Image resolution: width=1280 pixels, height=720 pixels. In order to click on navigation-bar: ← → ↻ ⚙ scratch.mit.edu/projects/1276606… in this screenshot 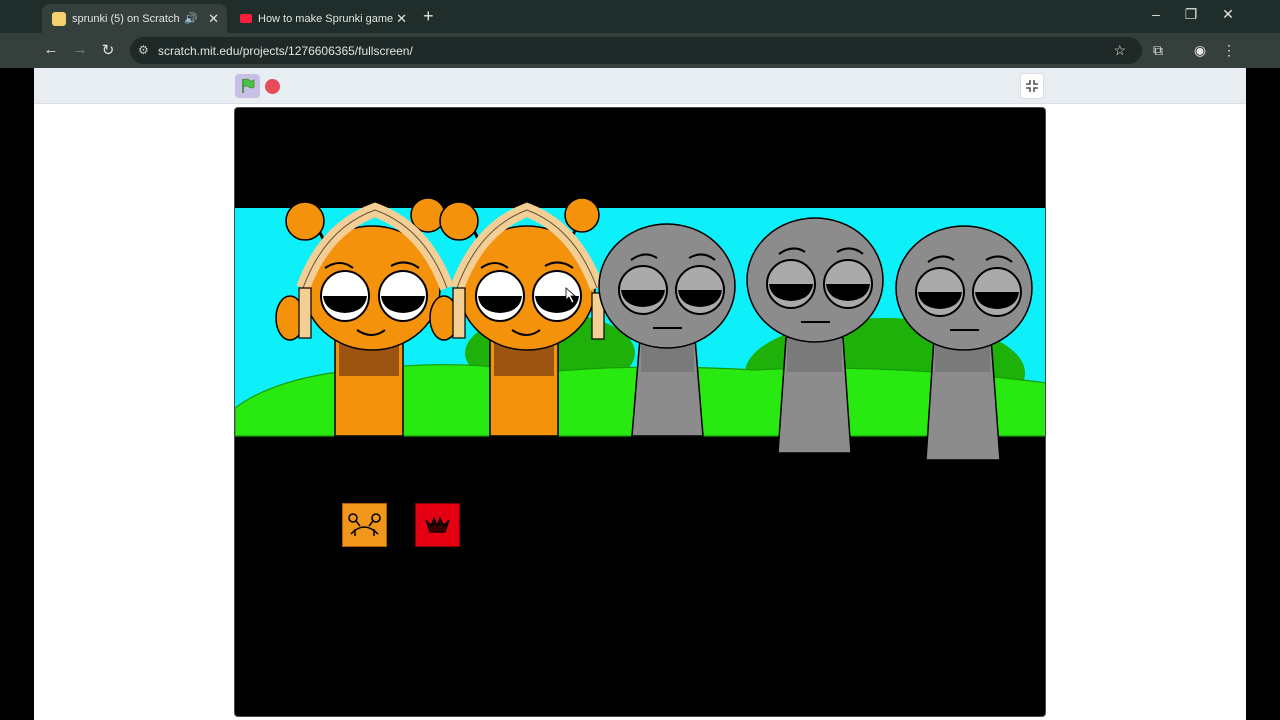, I will do `click(640, 50)`.